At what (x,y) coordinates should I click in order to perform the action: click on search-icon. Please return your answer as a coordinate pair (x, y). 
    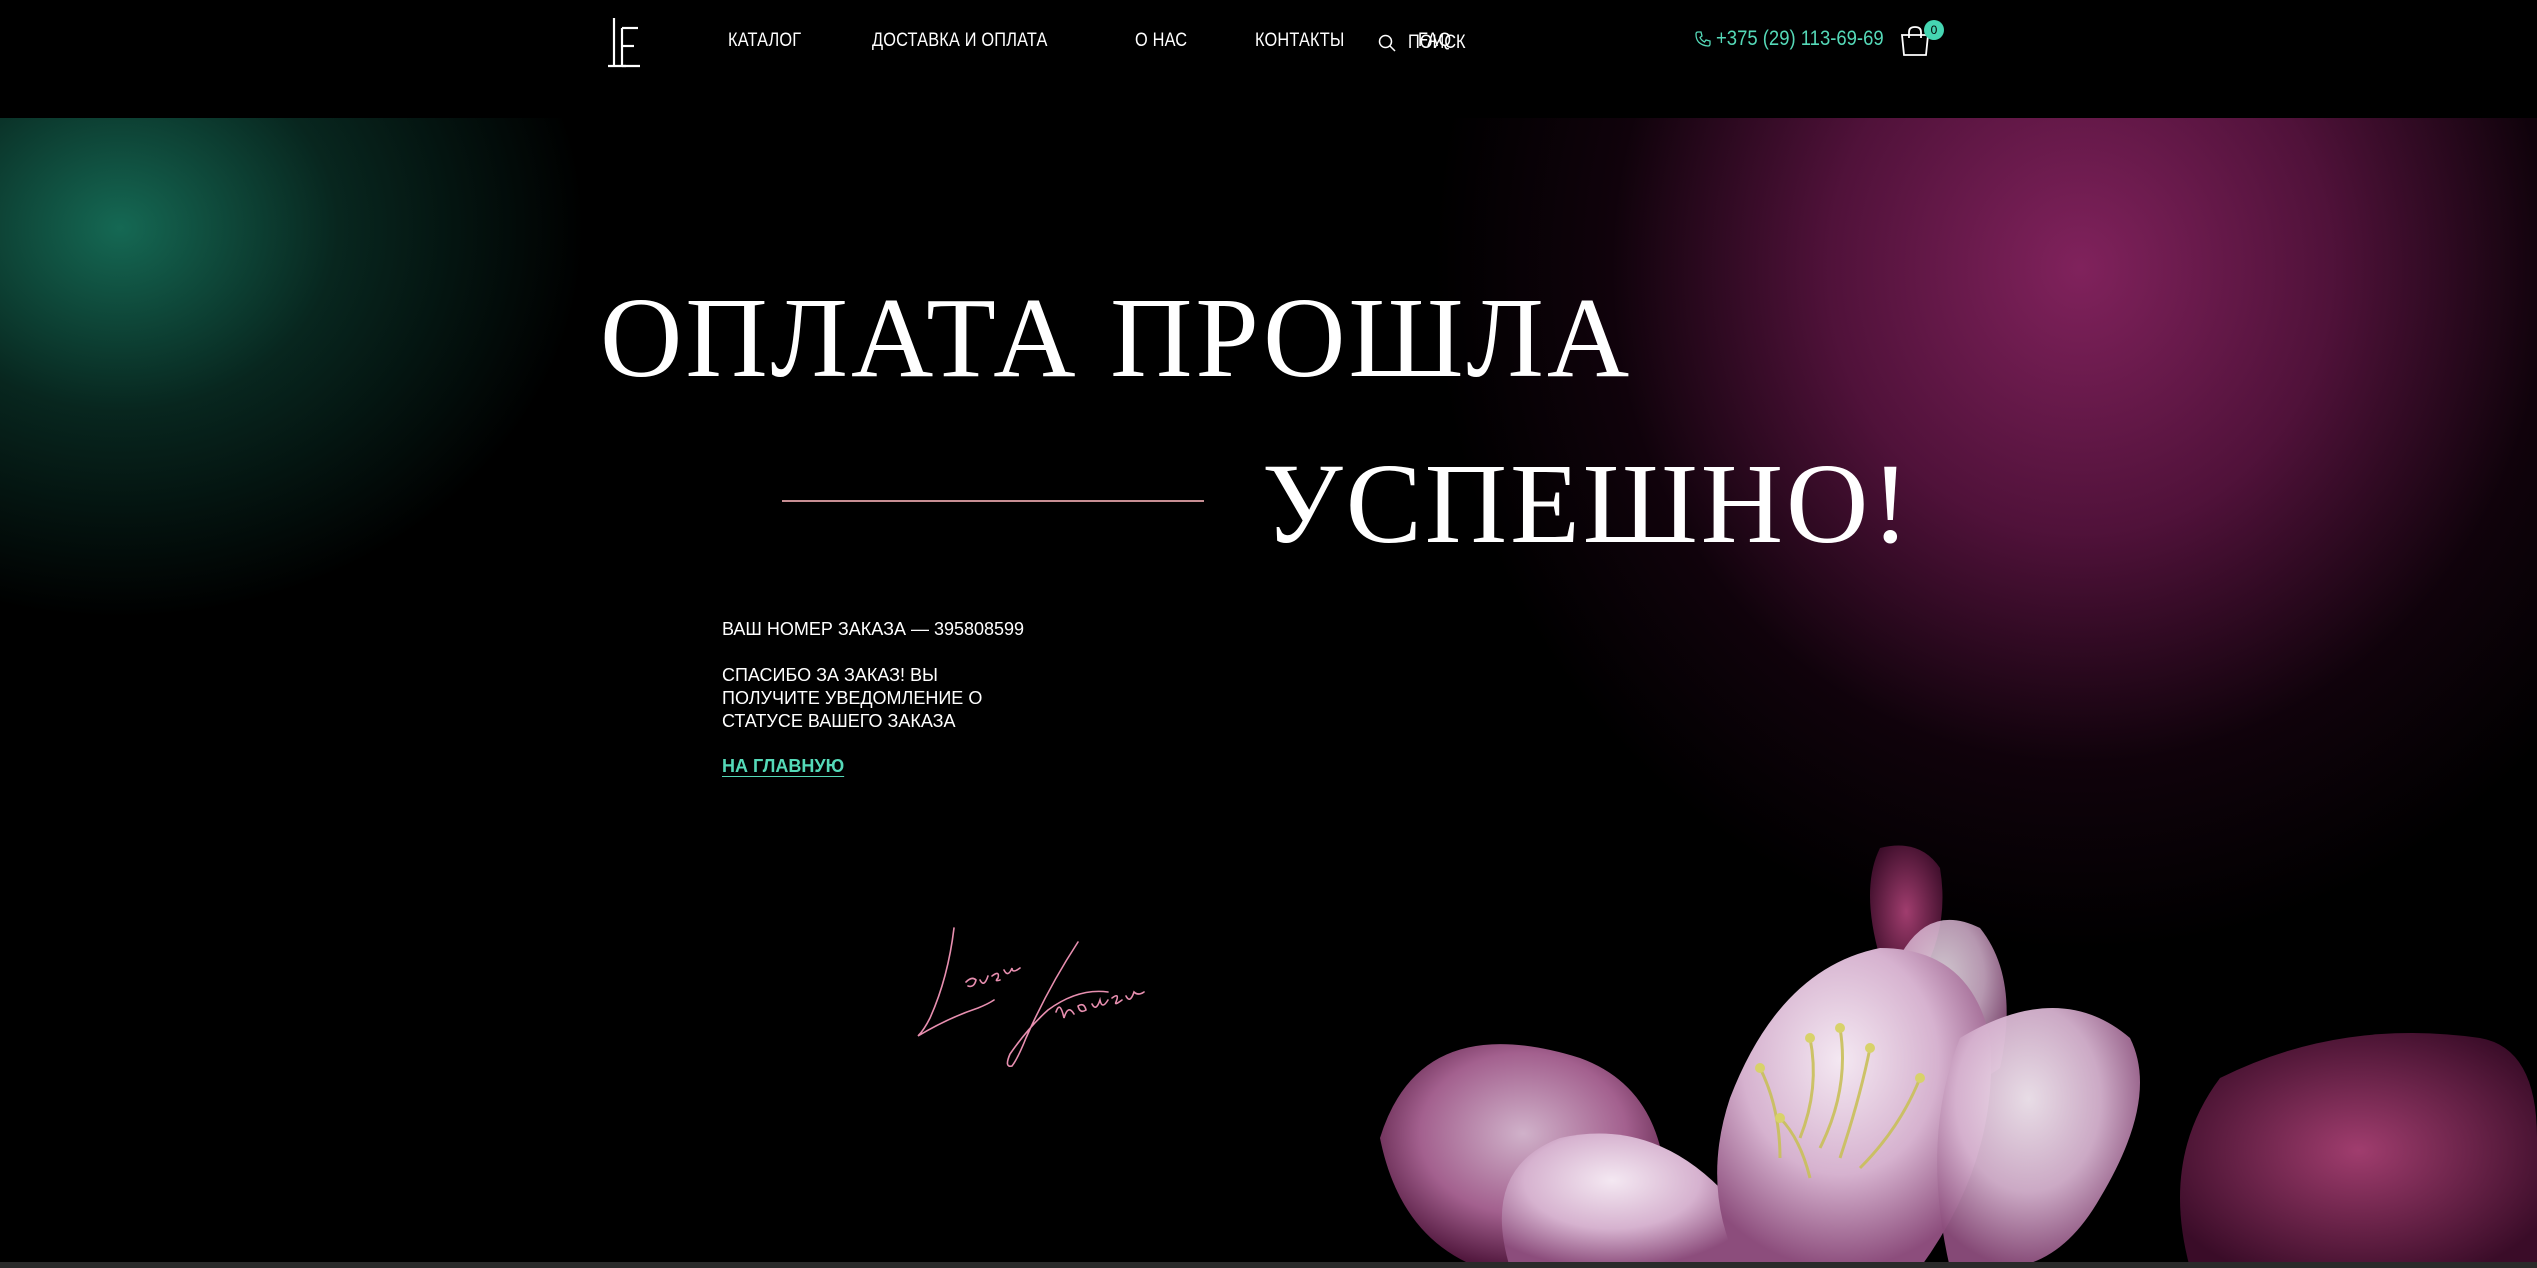
    Looking at the image, I should click on (1387, 43).